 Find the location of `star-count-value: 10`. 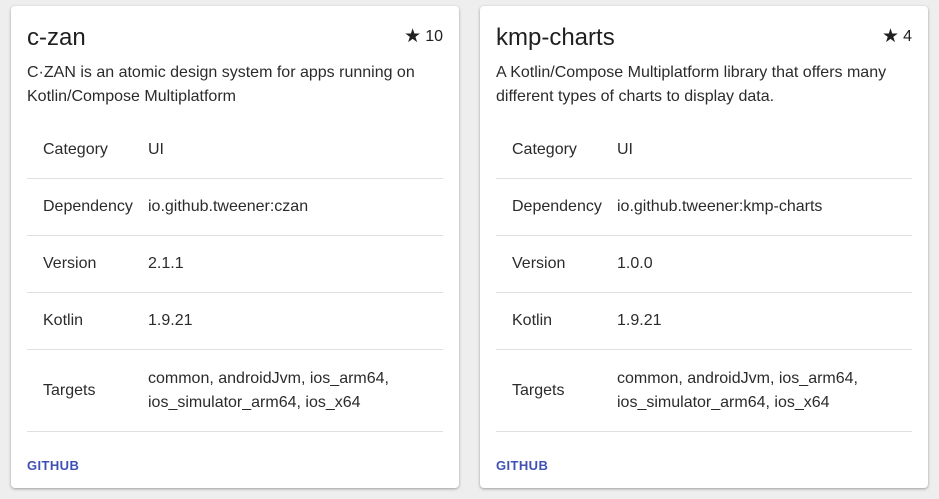

star-count-value: 10 is located at coordinates (434, 36).